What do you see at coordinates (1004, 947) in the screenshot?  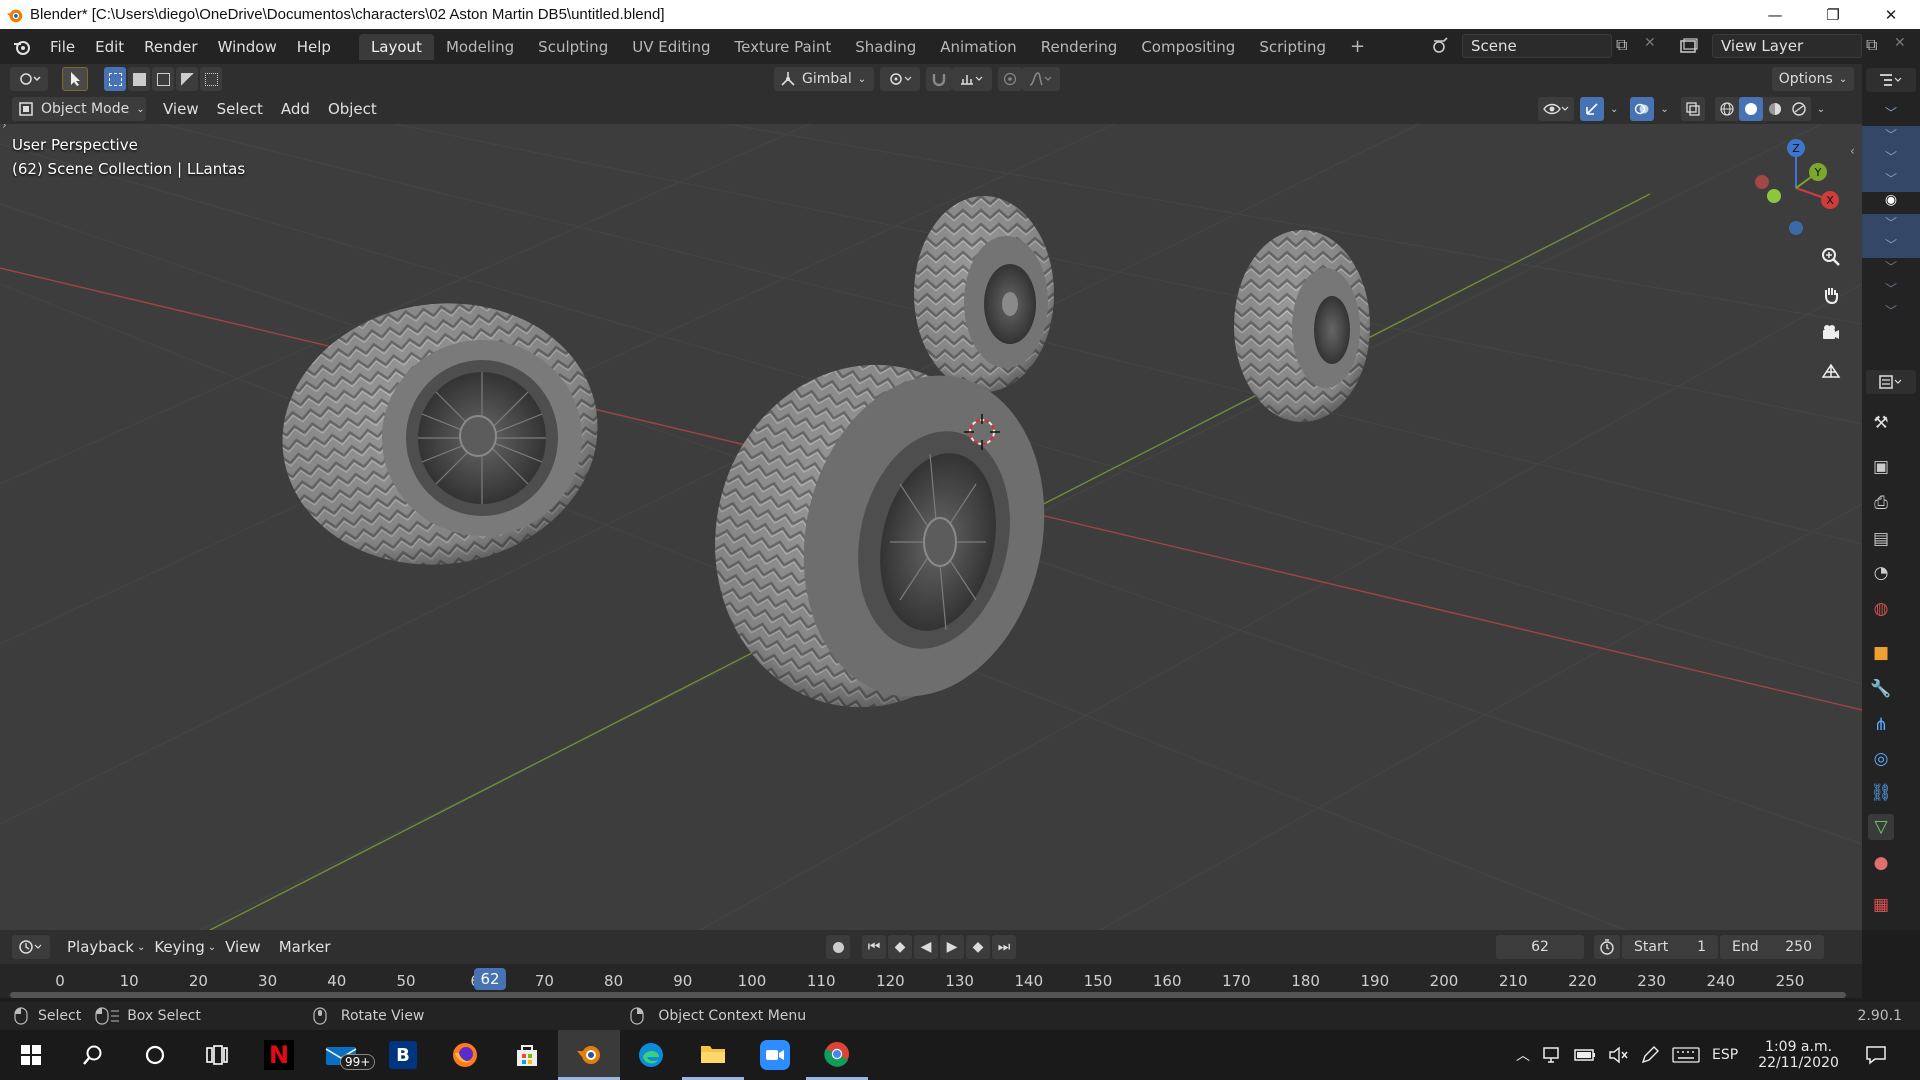 I see `jump-to-end-icon: ⏭` at bounding box center [1004, 947].